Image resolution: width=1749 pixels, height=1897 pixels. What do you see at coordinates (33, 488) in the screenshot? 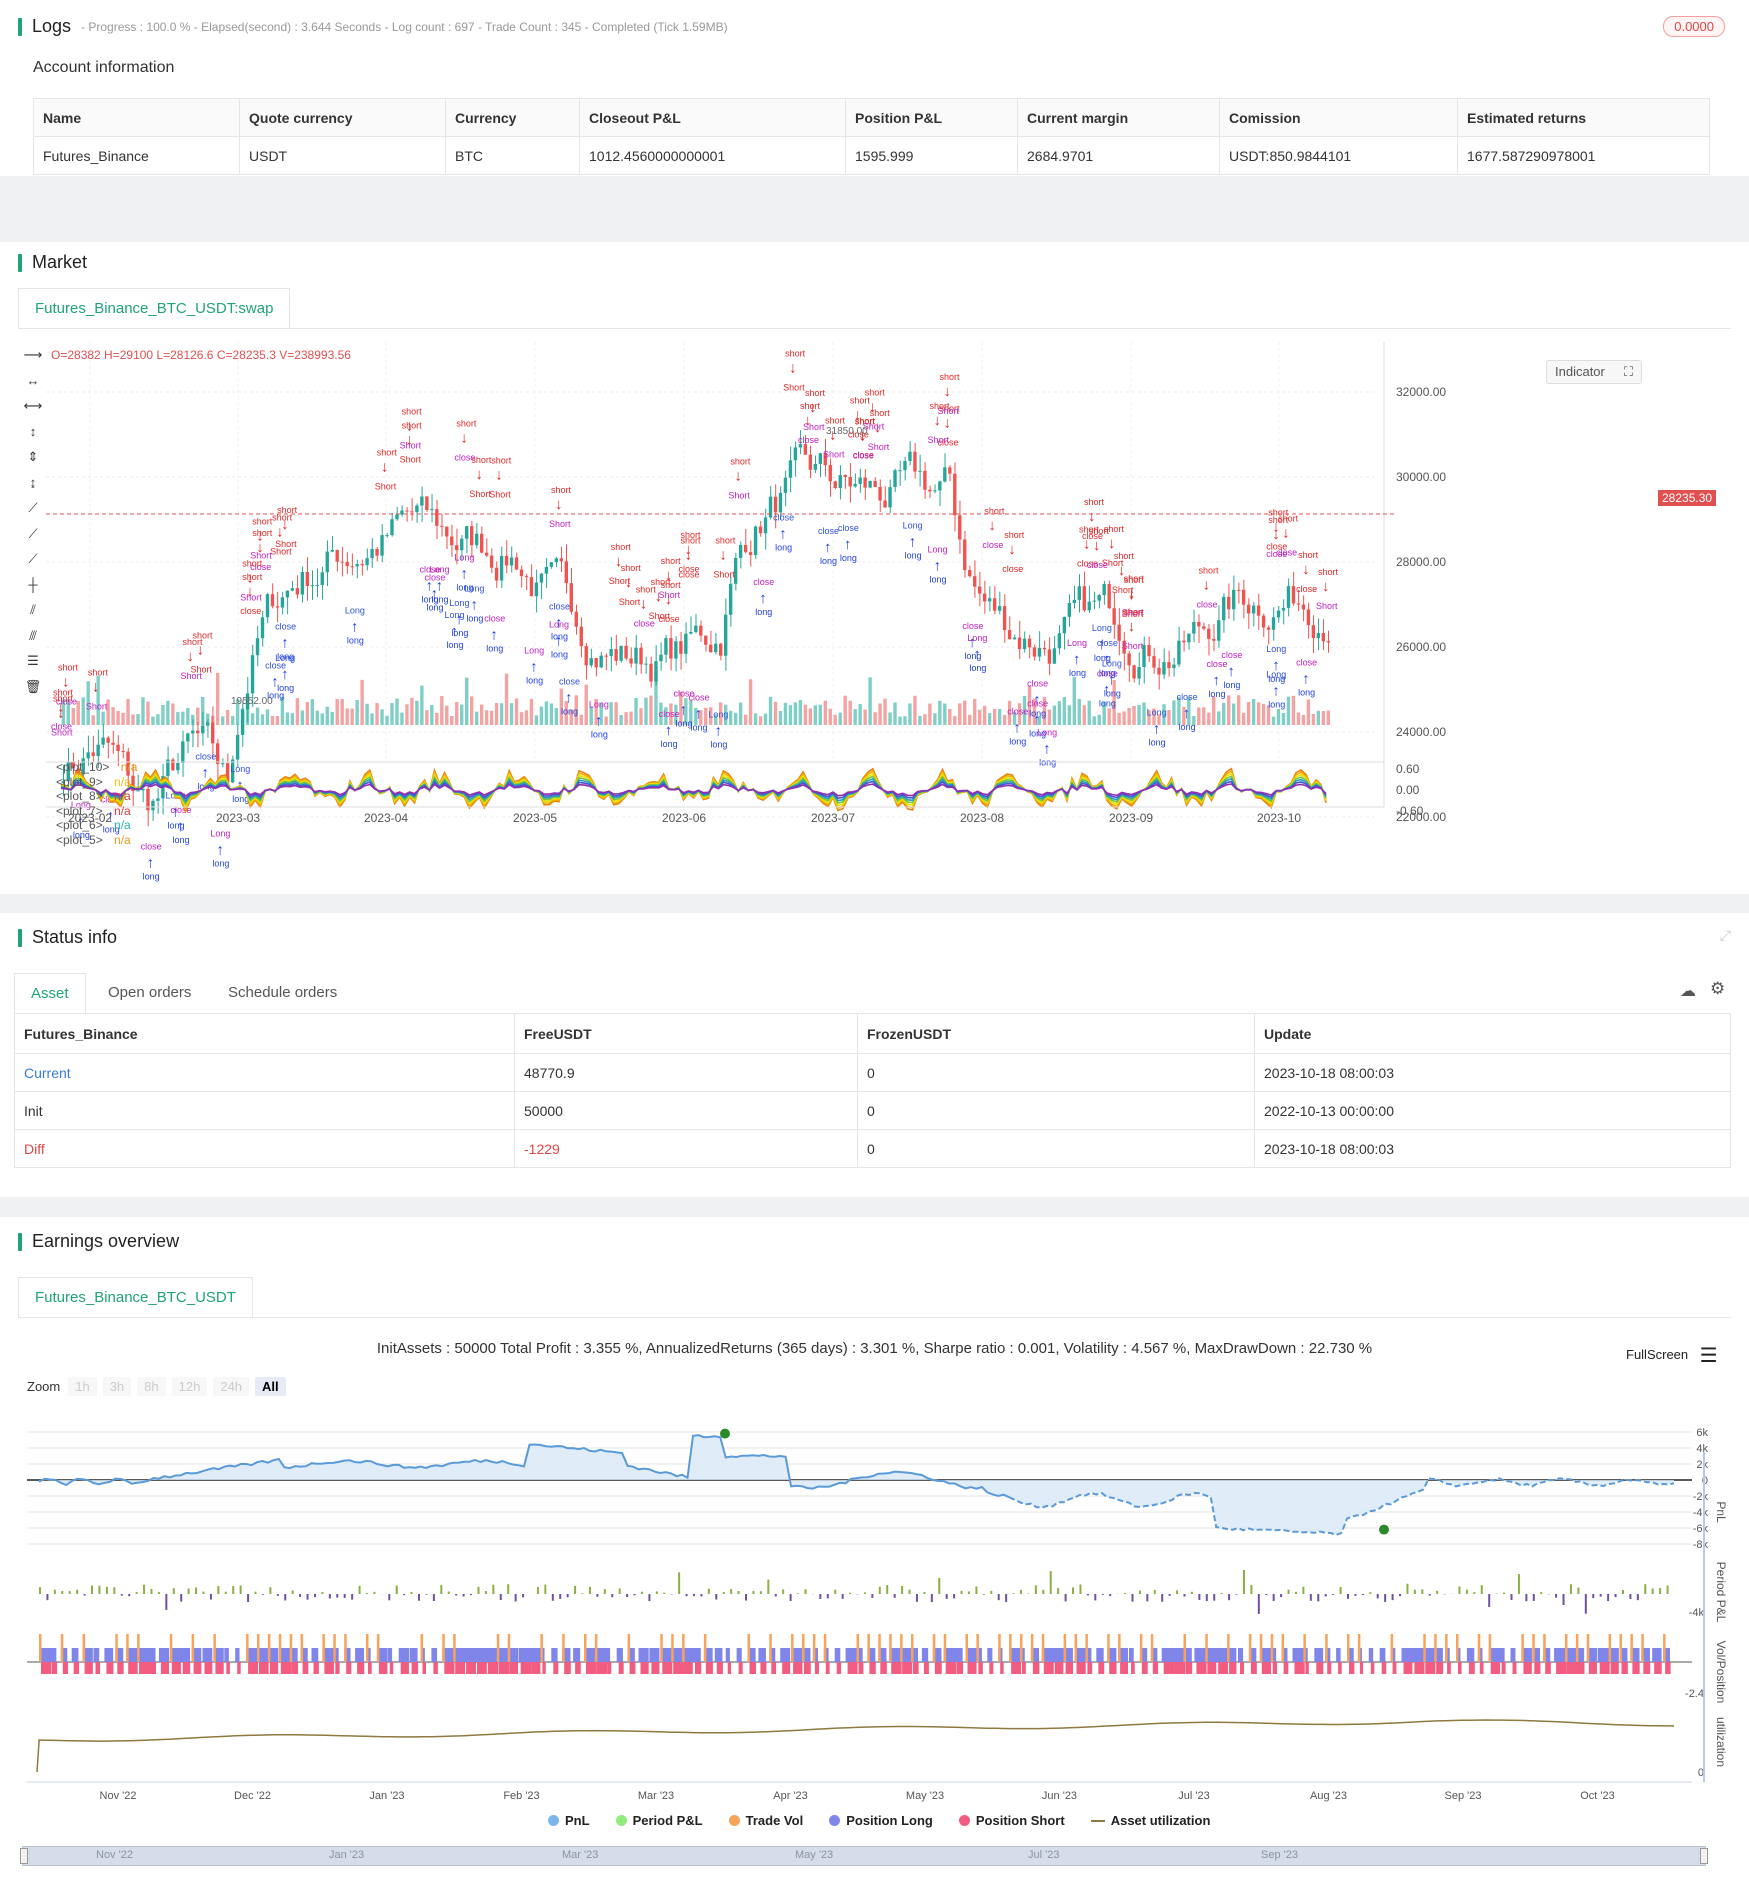
I see `vertical-range-icon: ↨` at bounding box center [33, 488].